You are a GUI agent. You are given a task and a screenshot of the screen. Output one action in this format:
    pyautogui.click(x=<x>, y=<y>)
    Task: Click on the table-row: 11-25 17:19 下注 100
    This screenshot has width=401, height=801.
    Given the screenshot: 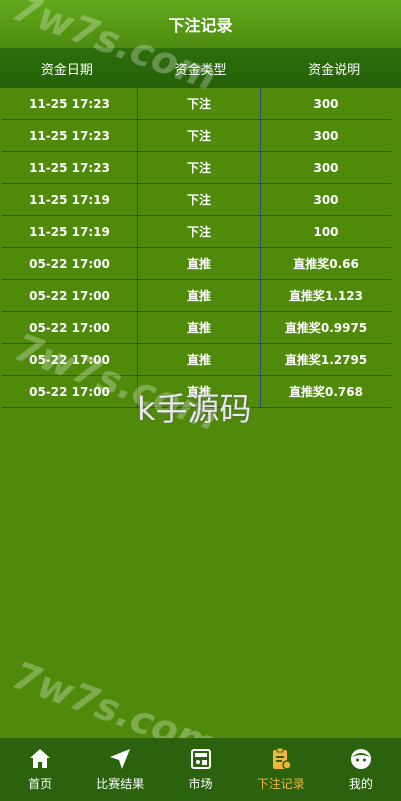 What is the action you would take?
    pyautogui.click(x=196, y=232)
    